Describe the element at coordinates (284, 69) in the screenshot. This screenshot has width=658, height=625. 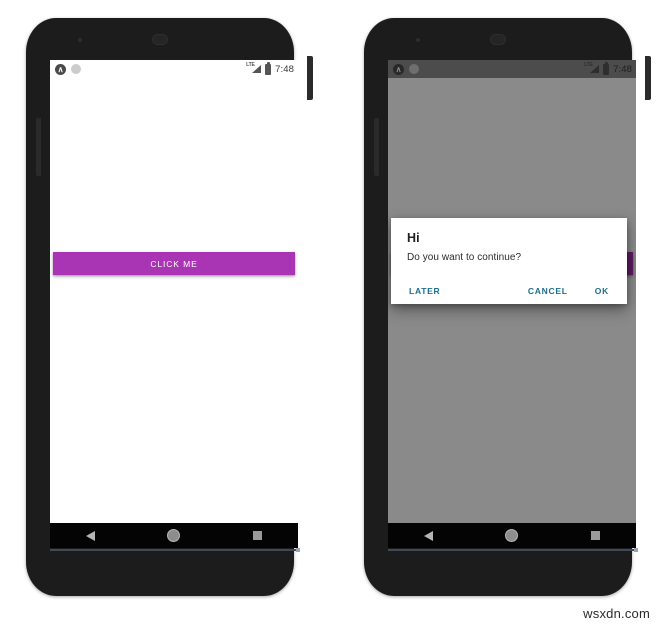
I see `status-clock: 7:48` at that location.